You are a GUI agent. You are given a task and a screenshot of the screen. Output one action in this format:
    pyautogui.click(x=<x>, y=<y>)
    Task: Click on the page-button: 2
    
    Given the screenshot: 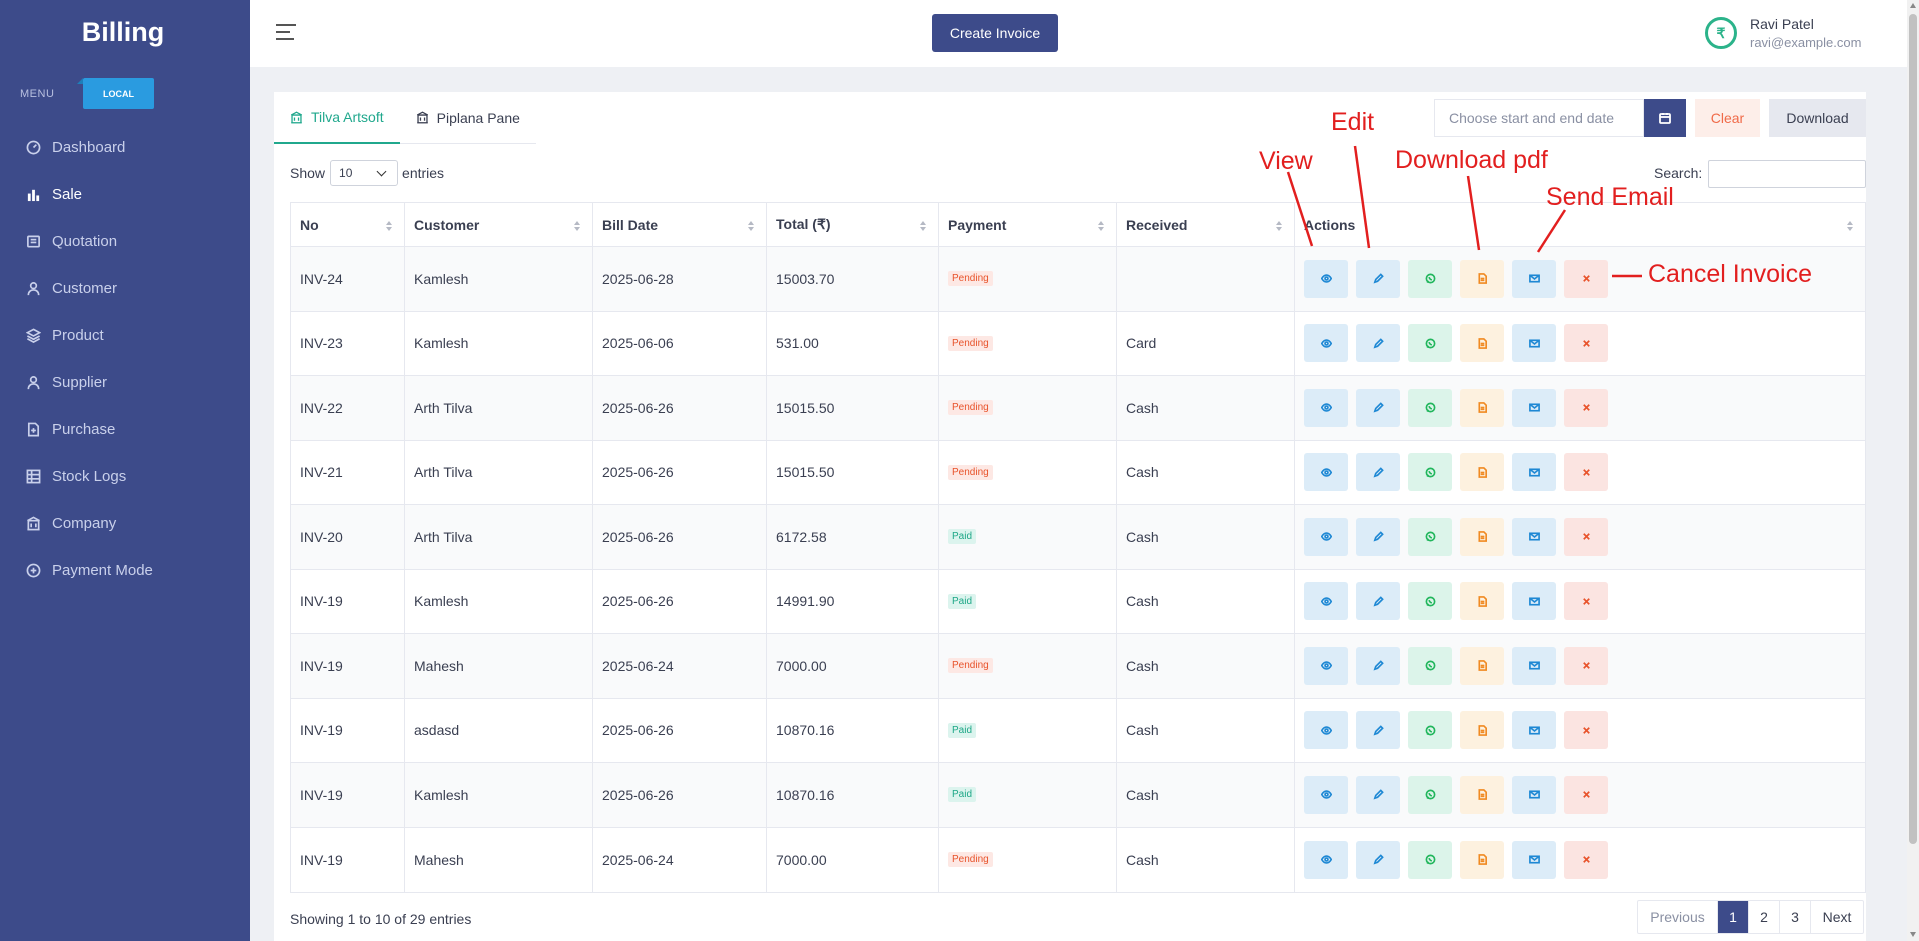 What is the action you would take?
    pyautogui.click(x=1764, y=917)
    